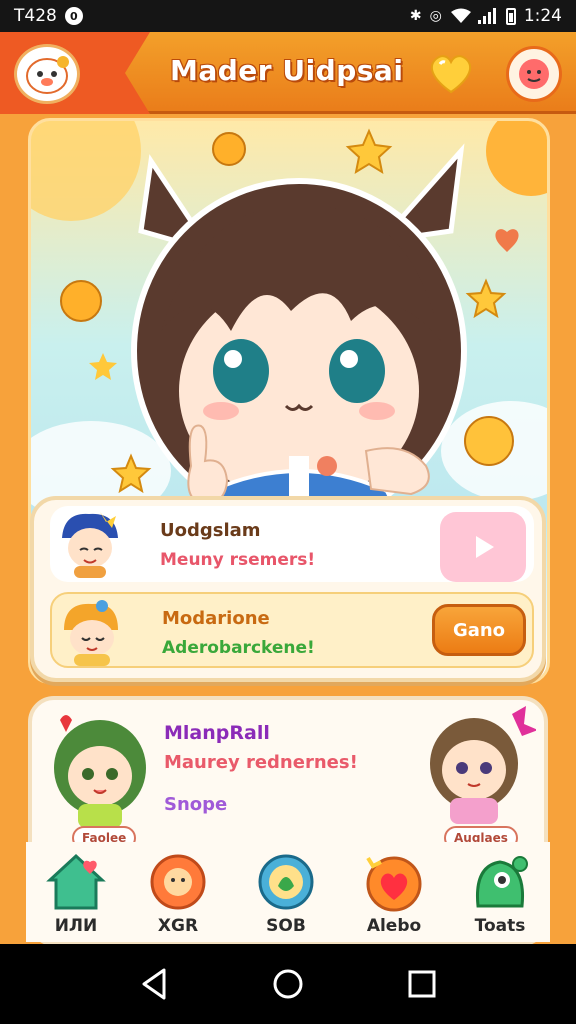 This screenshot has height=1024, width=576. I want to click on bottom-nav: ИЛИ XGR SOB Alebo Toats, so click(288, 892).